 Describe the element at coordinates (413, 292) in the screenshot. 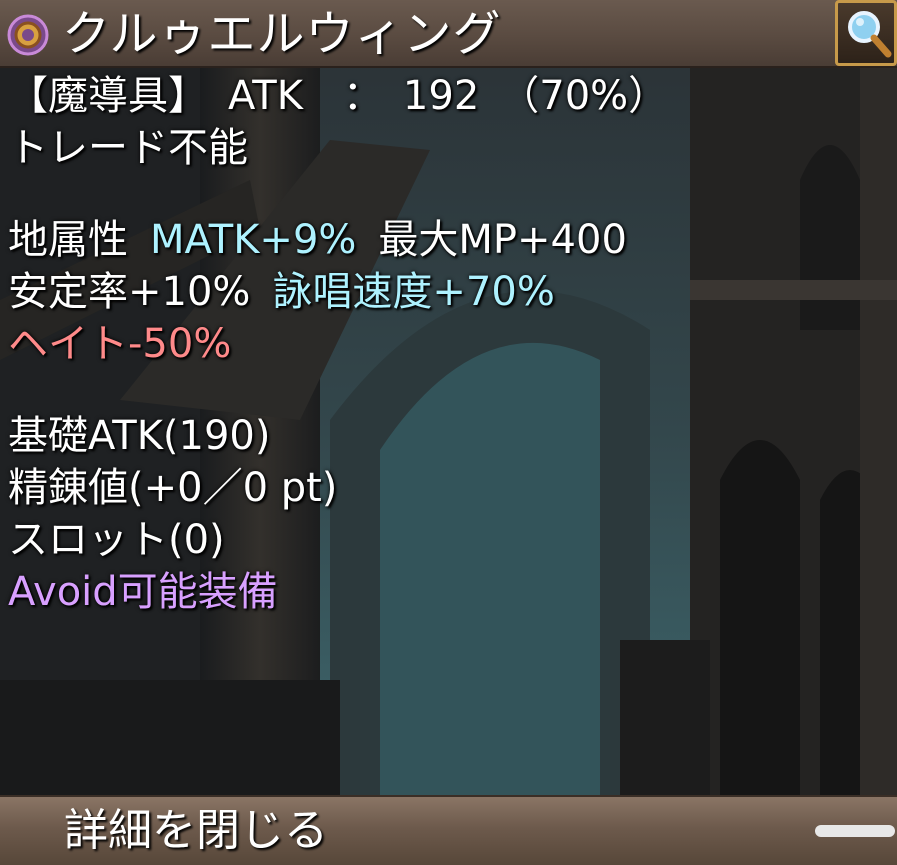

I see `cast-speed-stat: 詠唱速度+70%` at that location.